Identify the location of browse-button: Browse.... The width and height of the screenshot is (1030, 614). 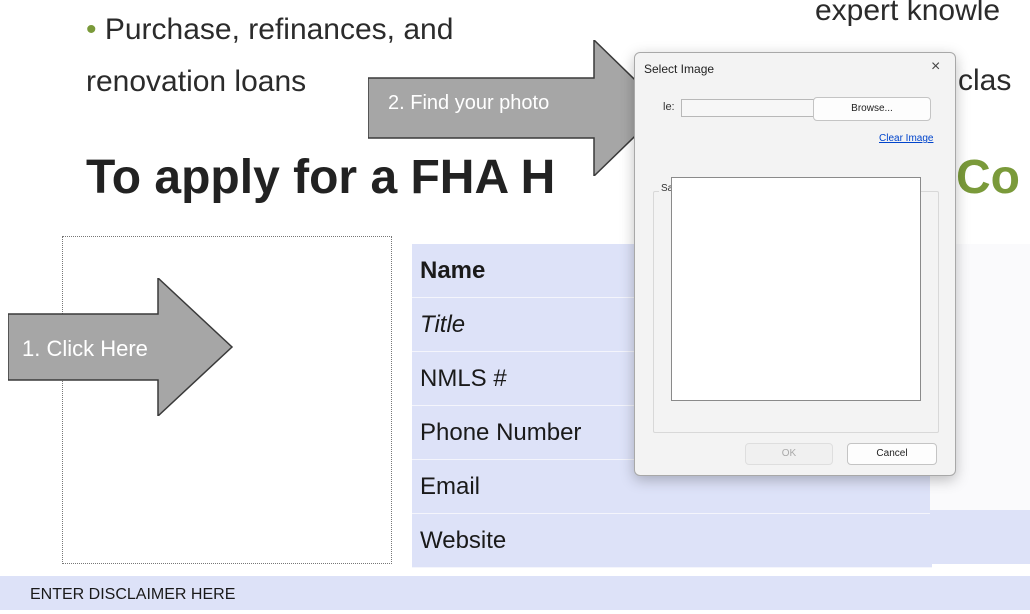
(872, 109).